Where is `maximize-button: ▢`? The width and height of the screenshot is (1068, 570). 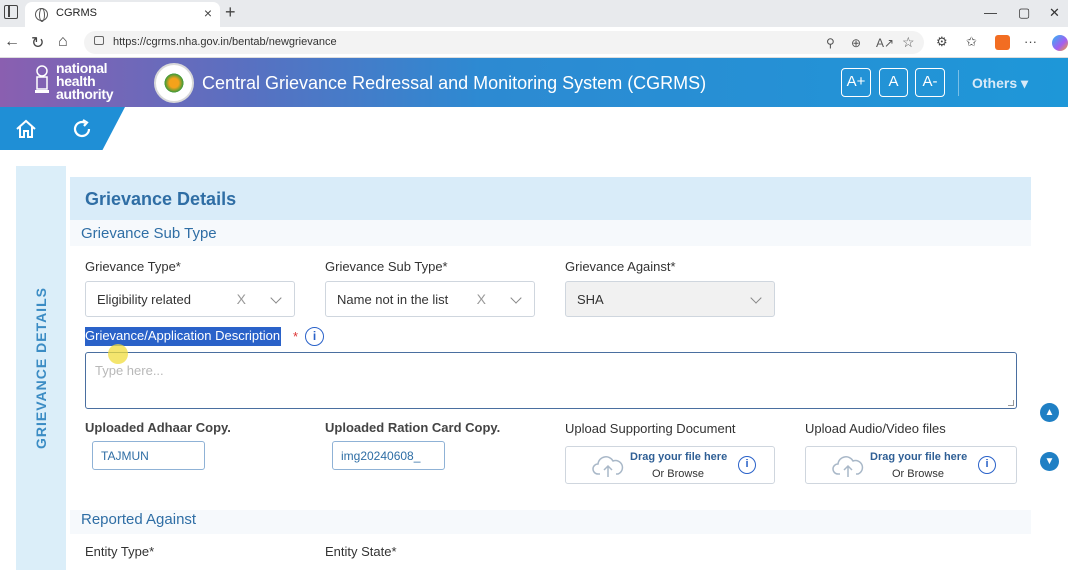
maximize-button: ▢ is located at coordinates (1024, 13).